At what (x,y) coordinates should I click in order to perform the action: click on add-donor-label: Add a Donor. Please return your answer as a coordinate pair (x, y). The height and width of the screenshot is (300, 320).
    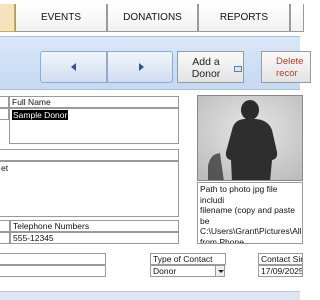
    Looking at the image, I should click on (206, 68).